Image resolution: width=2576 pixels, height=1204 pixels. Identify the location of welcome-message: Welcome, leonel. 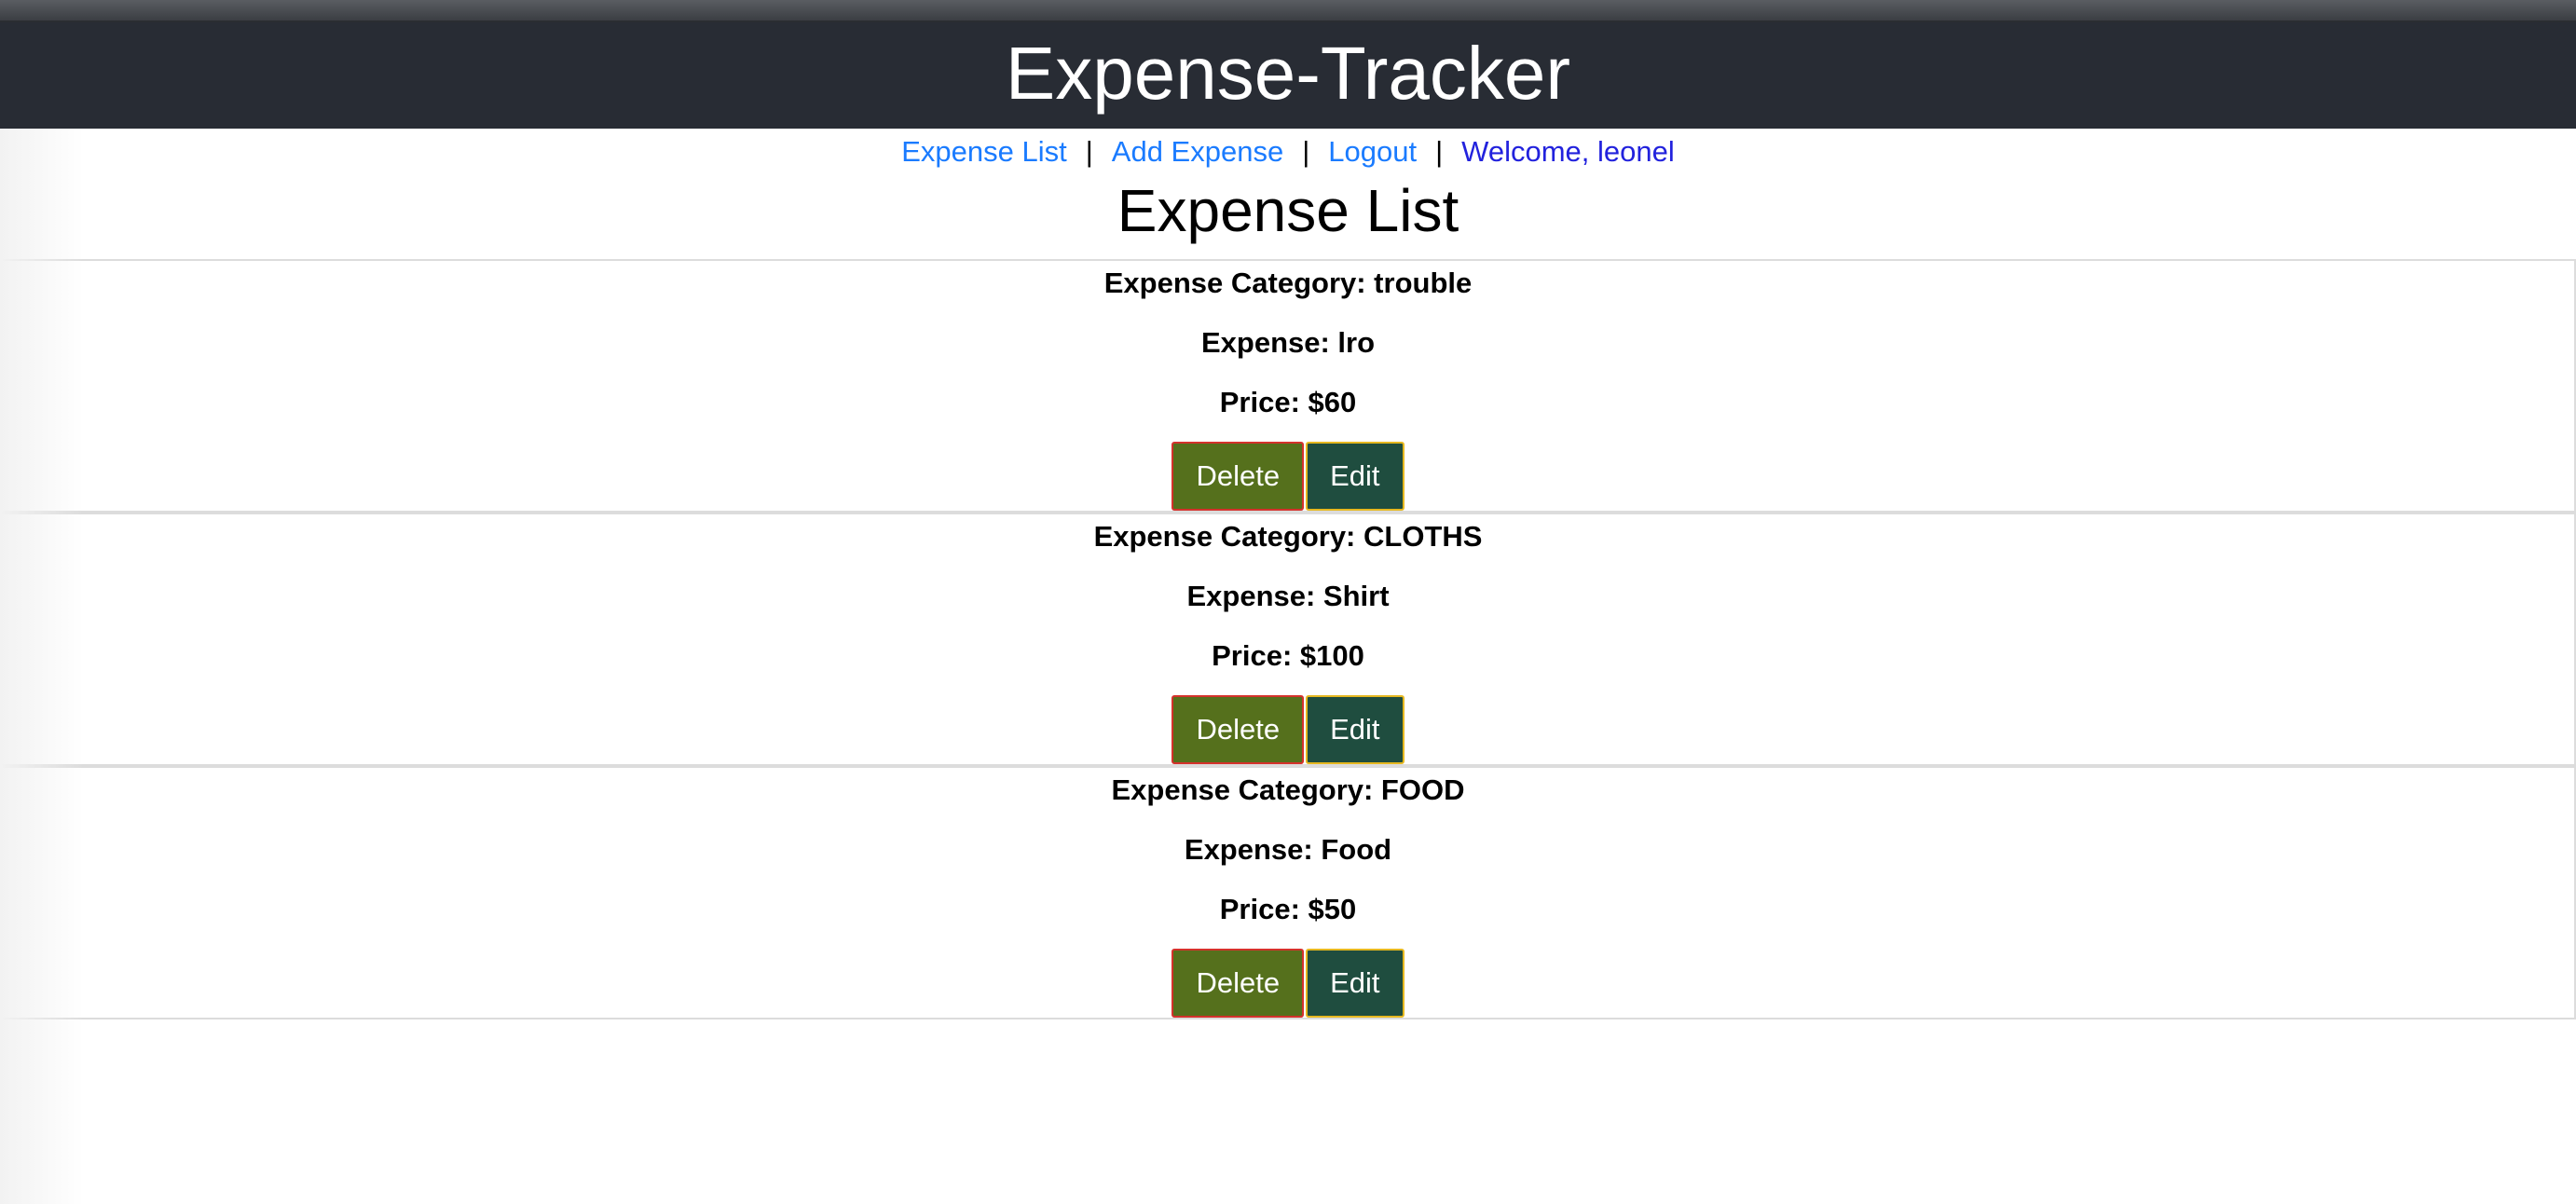
(1568, 151).